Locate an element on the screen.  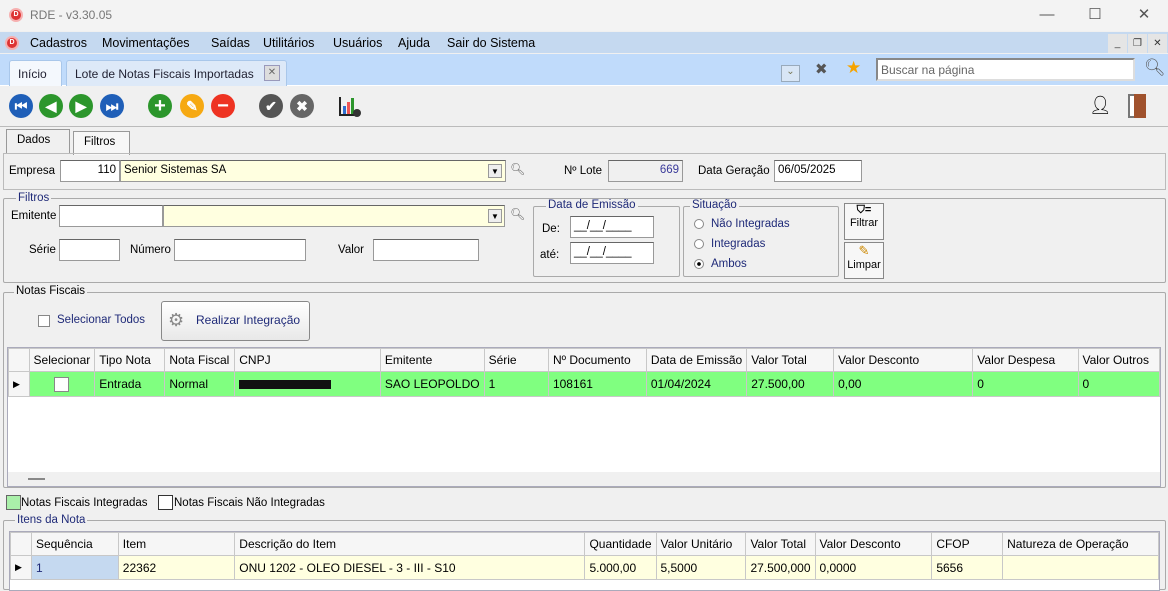
valor-input is located at coordinates (426, 250).